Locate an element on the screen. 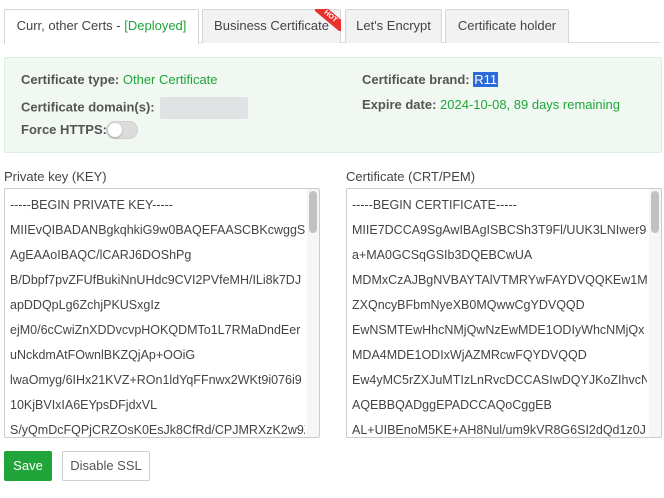 This screenshot has width=664, height=498. key-line: ejM0/6cCwiZnXDDvcvpHOKQDMTo1L7RMaDndEer is located at coordinates (155, 330).